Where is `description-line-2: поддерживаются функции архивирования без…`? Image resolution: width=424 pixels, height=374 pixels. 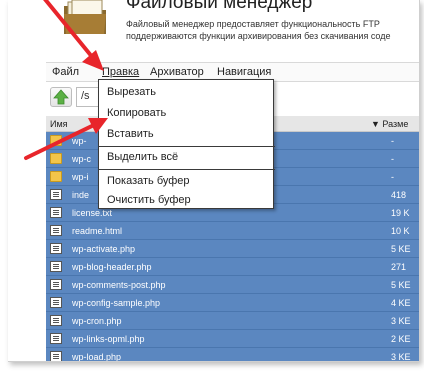
description-line-2: поддерживаются функции архивирования без… is located at coordinates (258, 36).